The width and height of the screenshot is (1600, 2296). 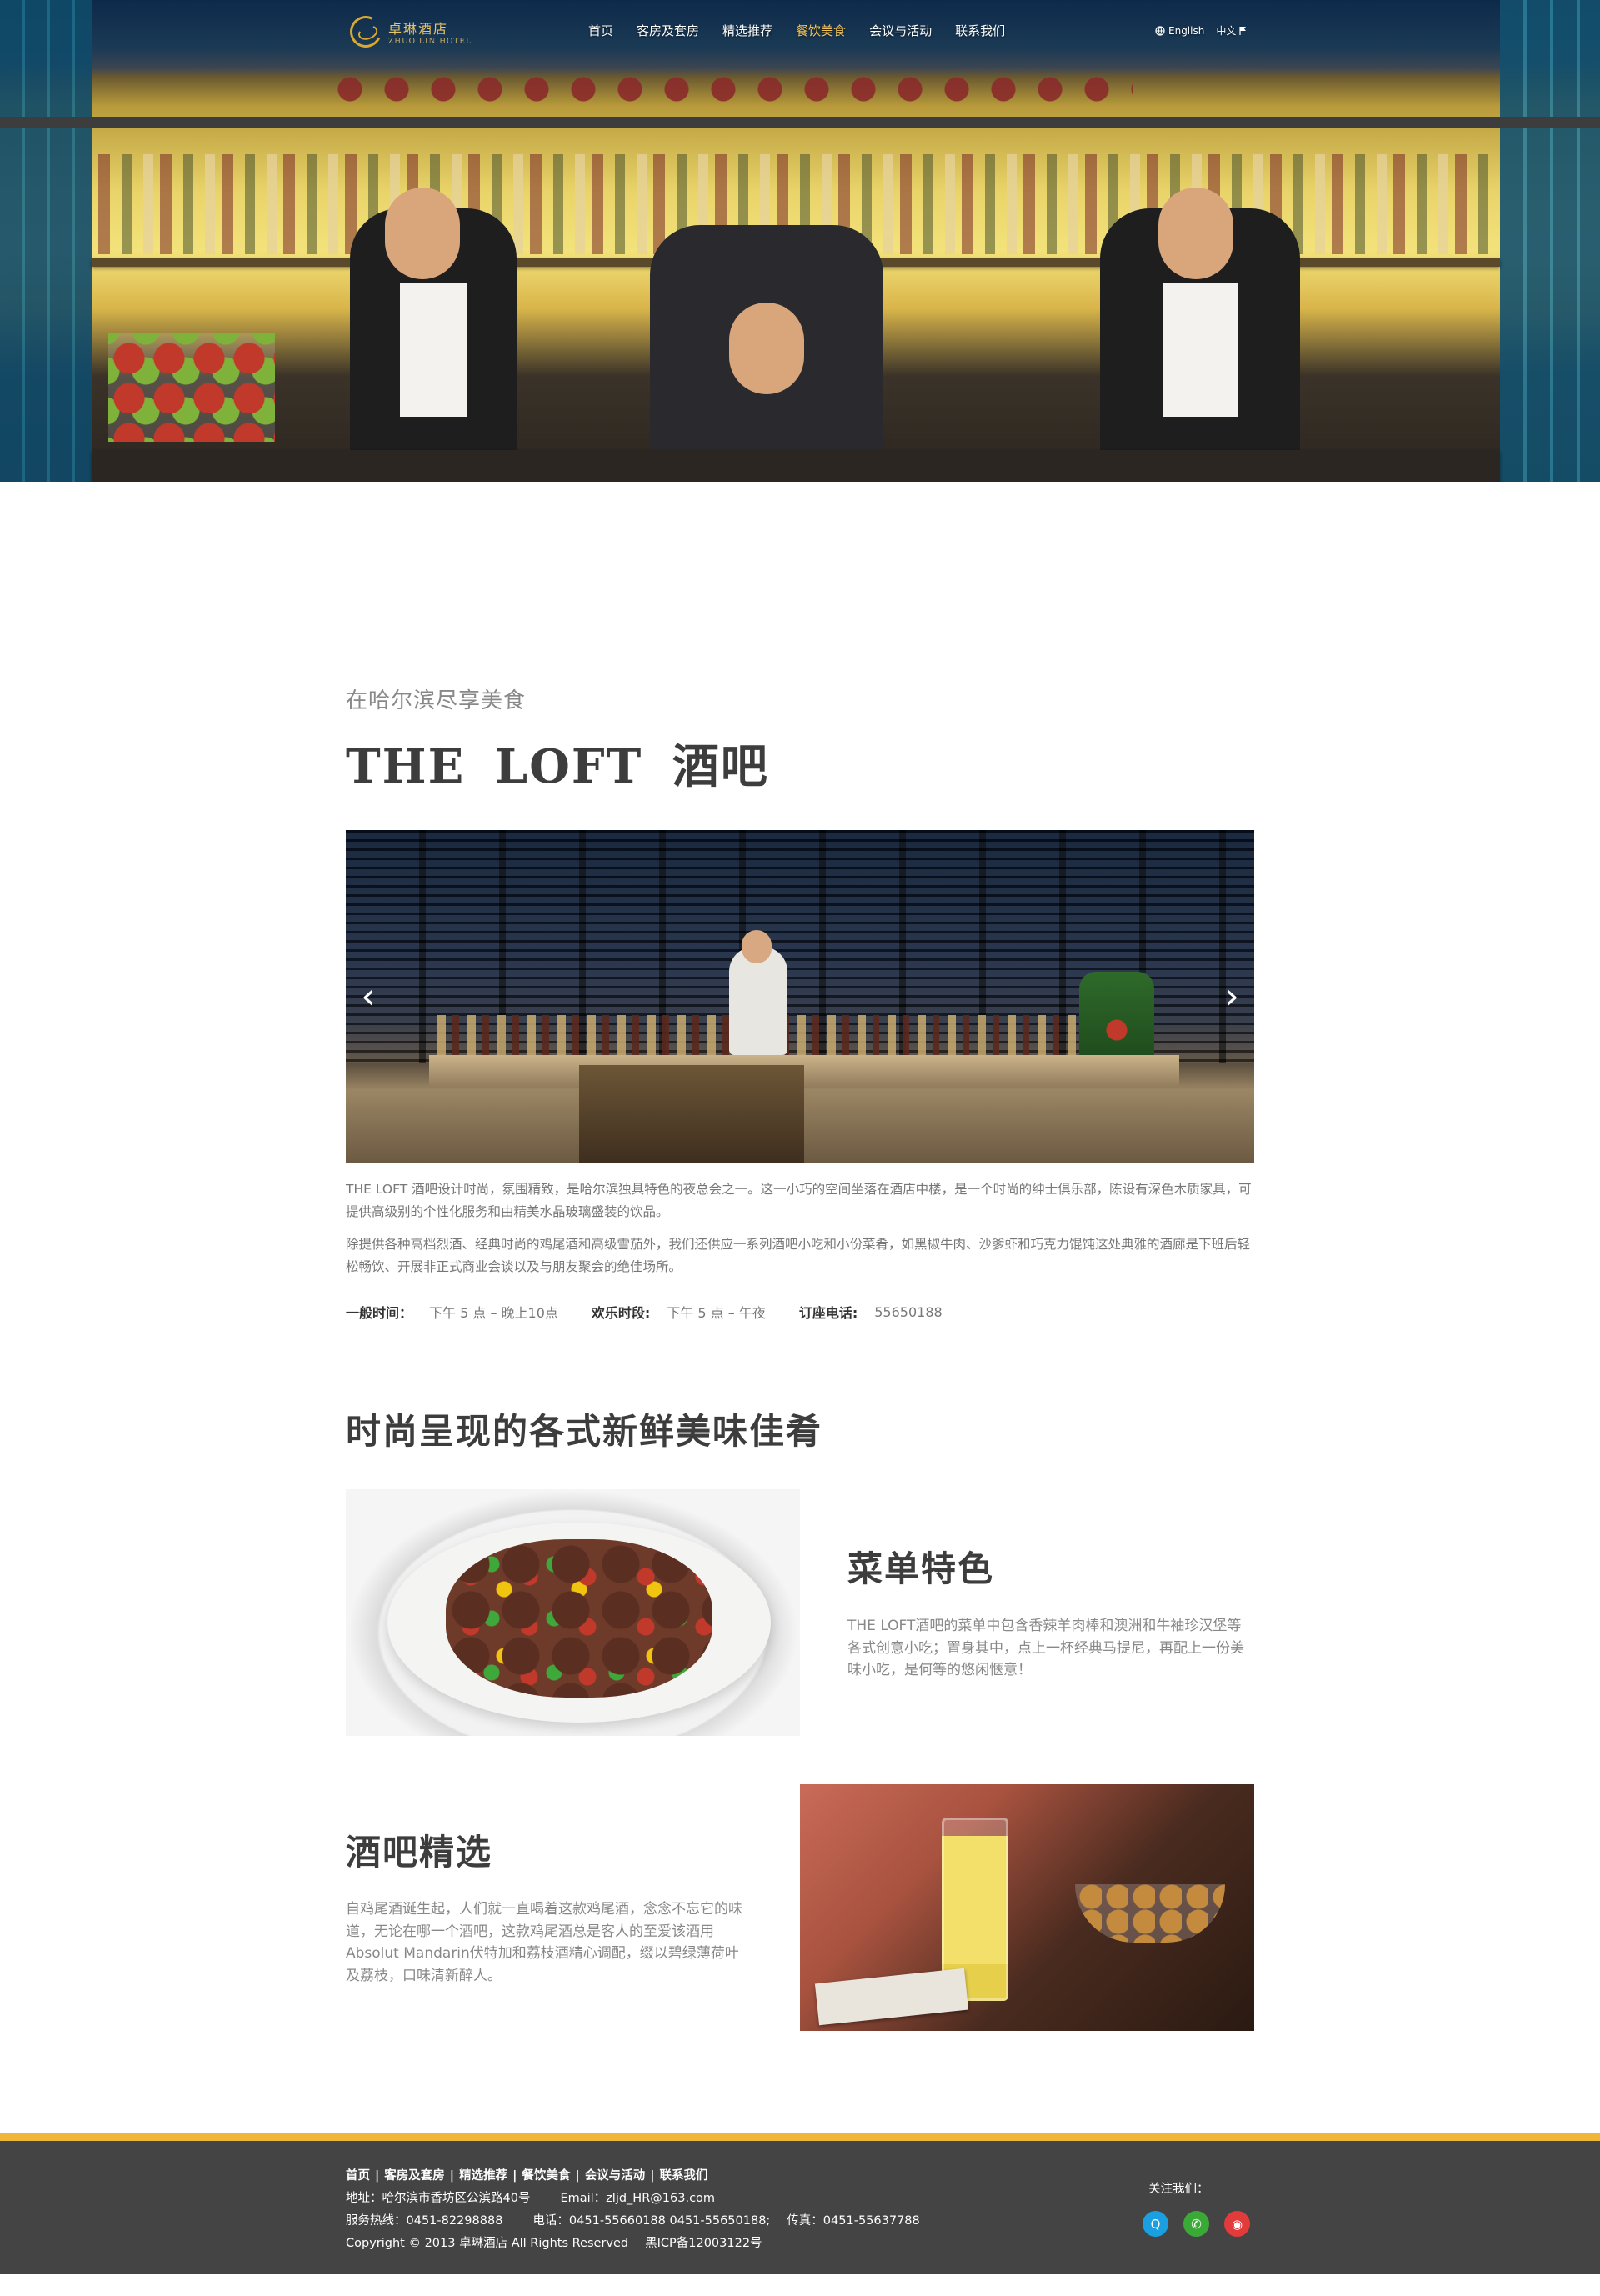 What do you see at coordinates (557, 766) in the screenshot?
I see `page-title: THE LOFT 酒吧` at bounding box center [557, 766].